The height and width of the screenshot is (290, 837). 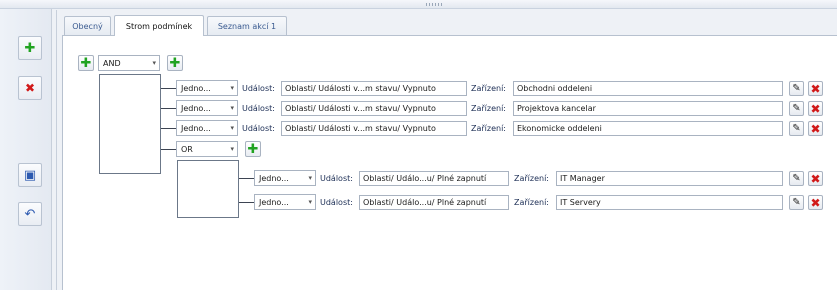 I want to click on floppy-disk-icon: ▣, so click(x=30, y=175).